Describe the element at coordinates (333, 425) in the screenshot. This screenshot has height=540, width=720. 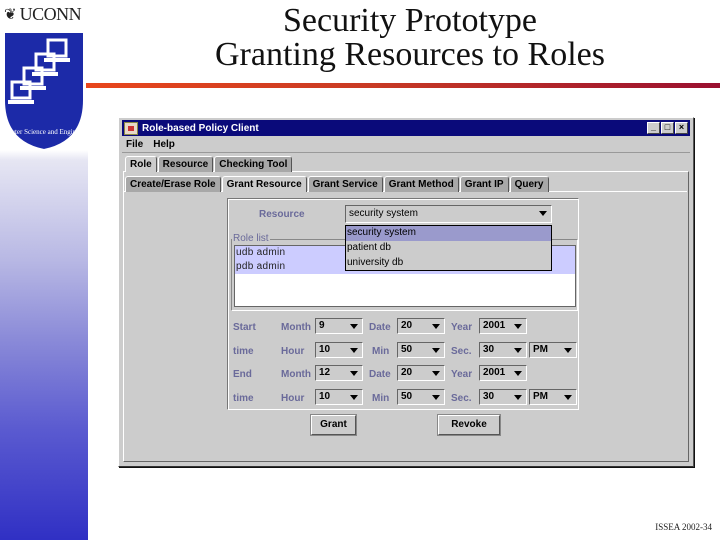
I see `grant-button: Grant` at that location.